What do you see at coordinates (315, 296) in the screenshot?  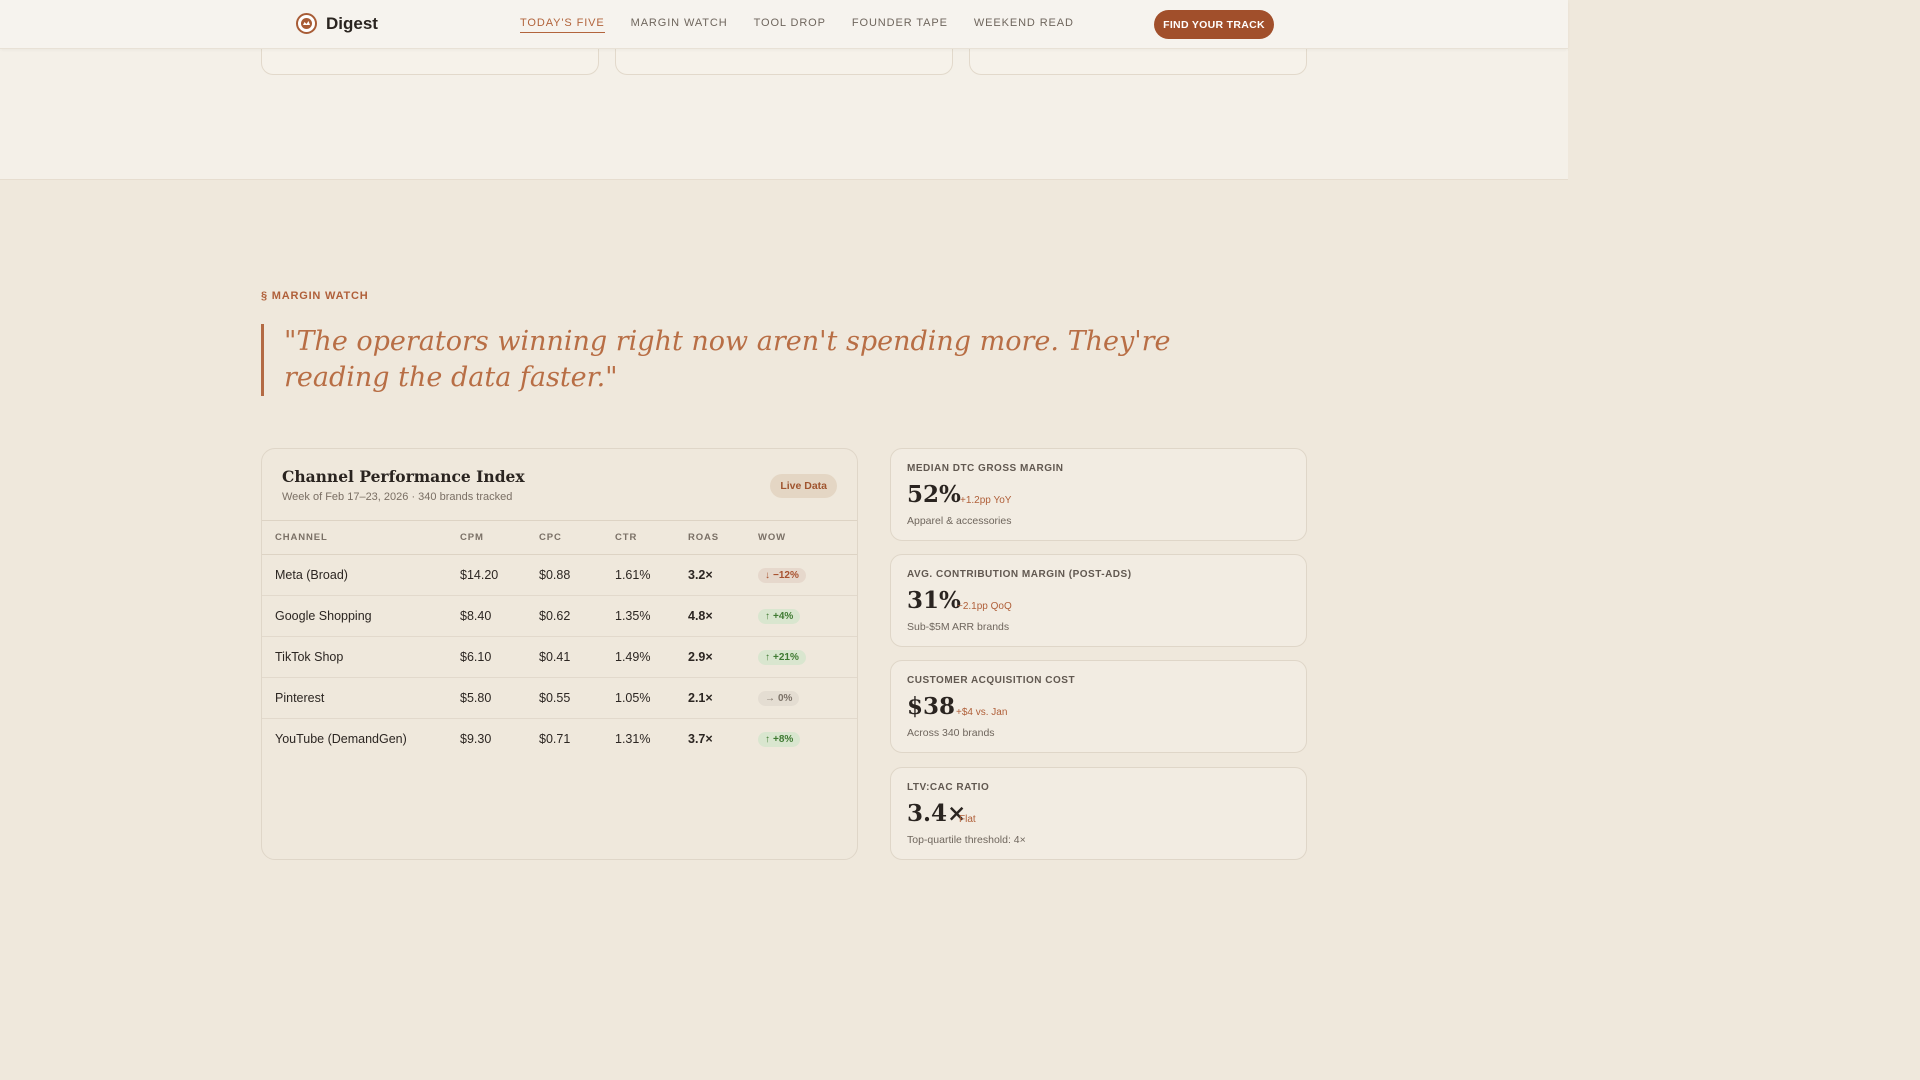 I see `section-eyebrow: § MARGIN WATCH` at bounding box center [315, 296].